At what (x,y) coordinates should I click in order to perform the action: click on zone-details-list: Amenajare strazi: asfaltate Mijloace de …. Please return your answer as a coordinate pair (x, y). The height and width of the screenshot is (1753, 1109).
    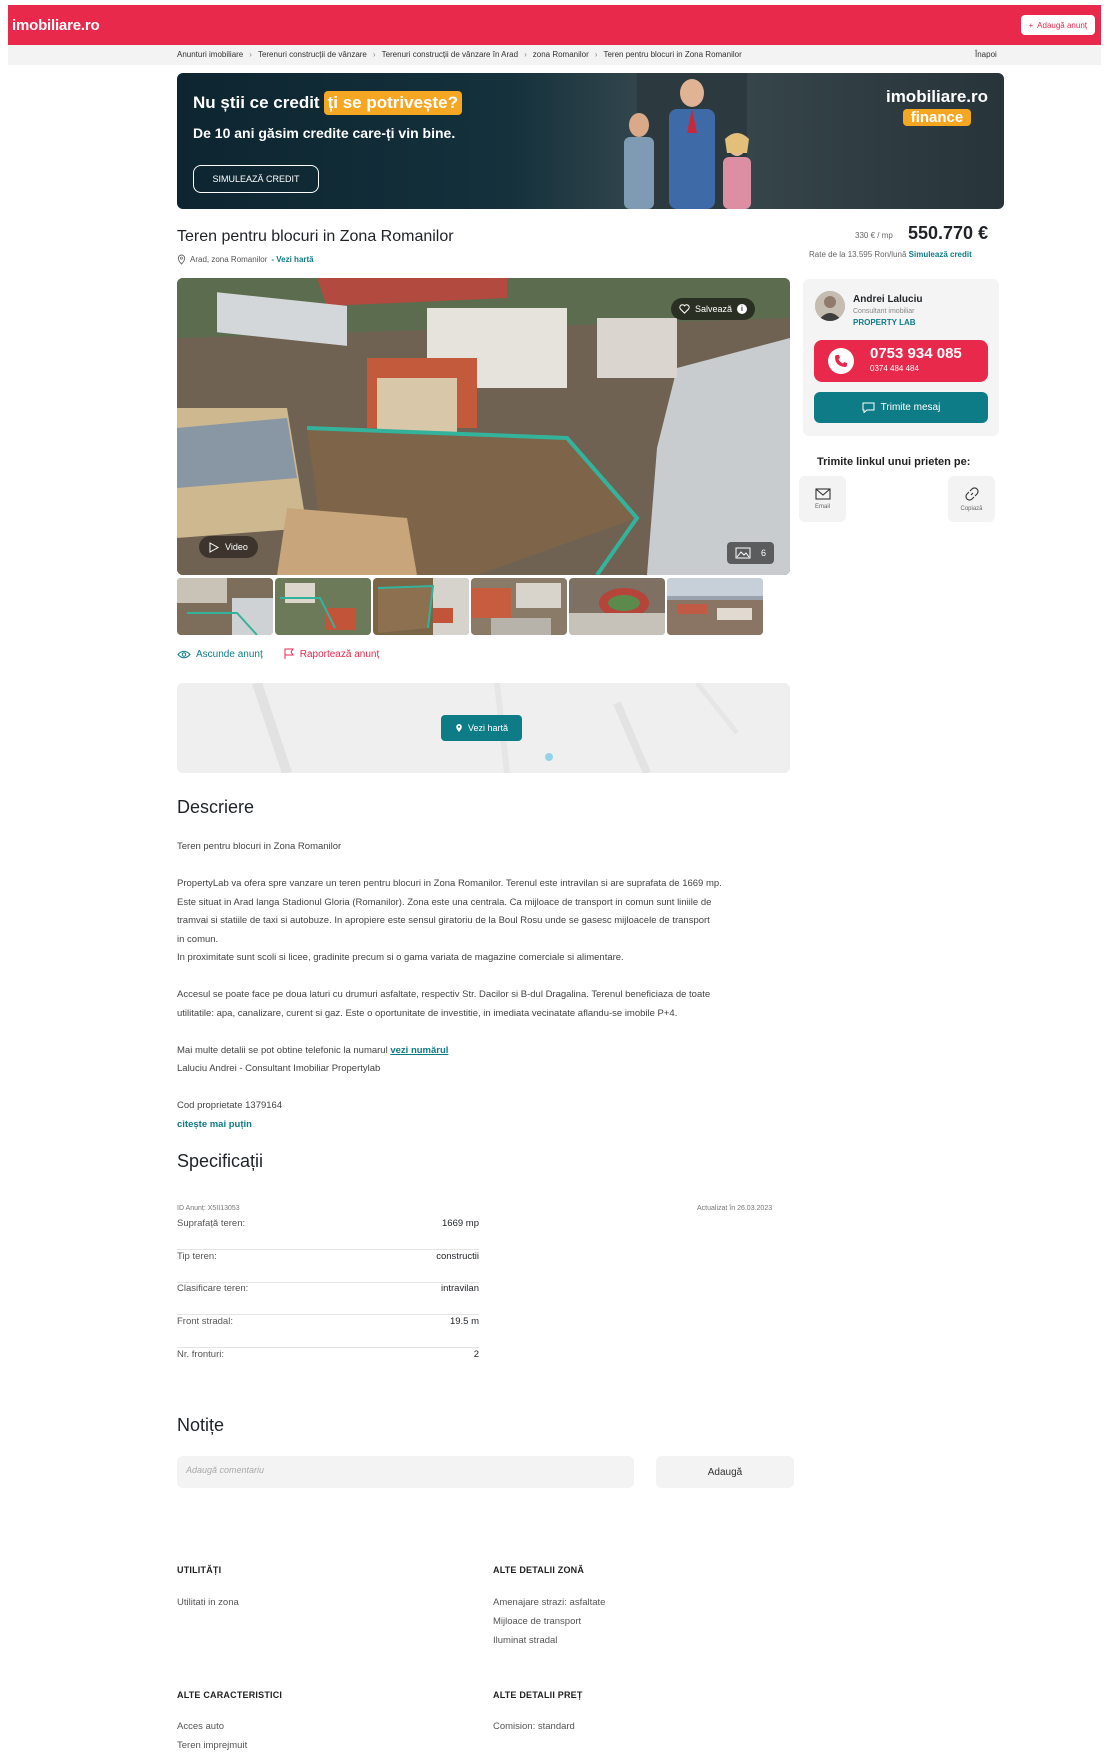
    Looking at the image, I should click on (549, 1621).